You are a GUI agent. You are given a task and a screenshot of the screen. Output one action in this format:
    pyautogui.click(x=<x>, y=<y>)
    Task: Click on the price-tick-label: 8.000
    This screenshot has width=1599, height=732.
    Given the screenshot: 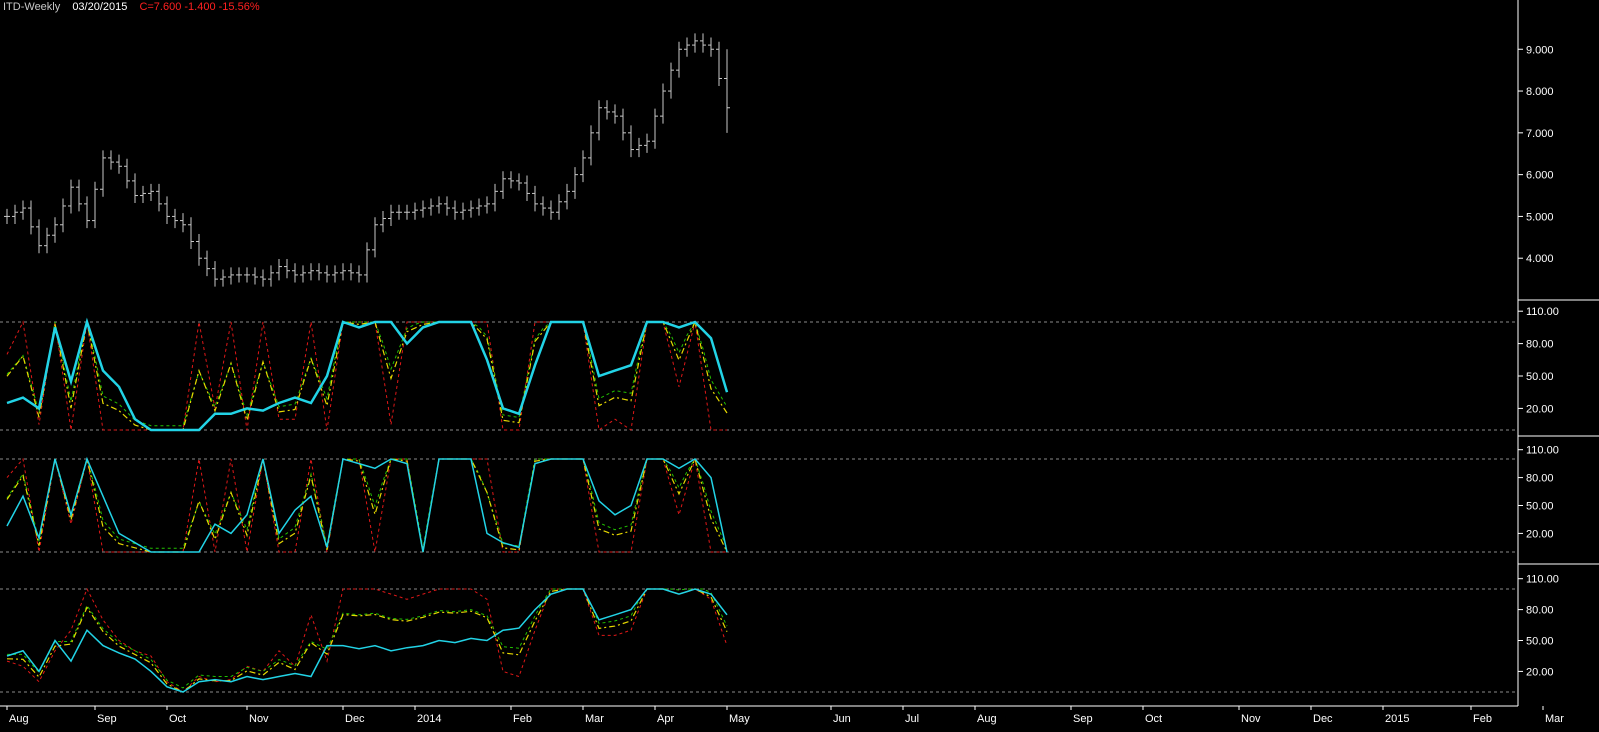 What is the action you would take?
    pyautogui.click(x=1540, y=92)
    